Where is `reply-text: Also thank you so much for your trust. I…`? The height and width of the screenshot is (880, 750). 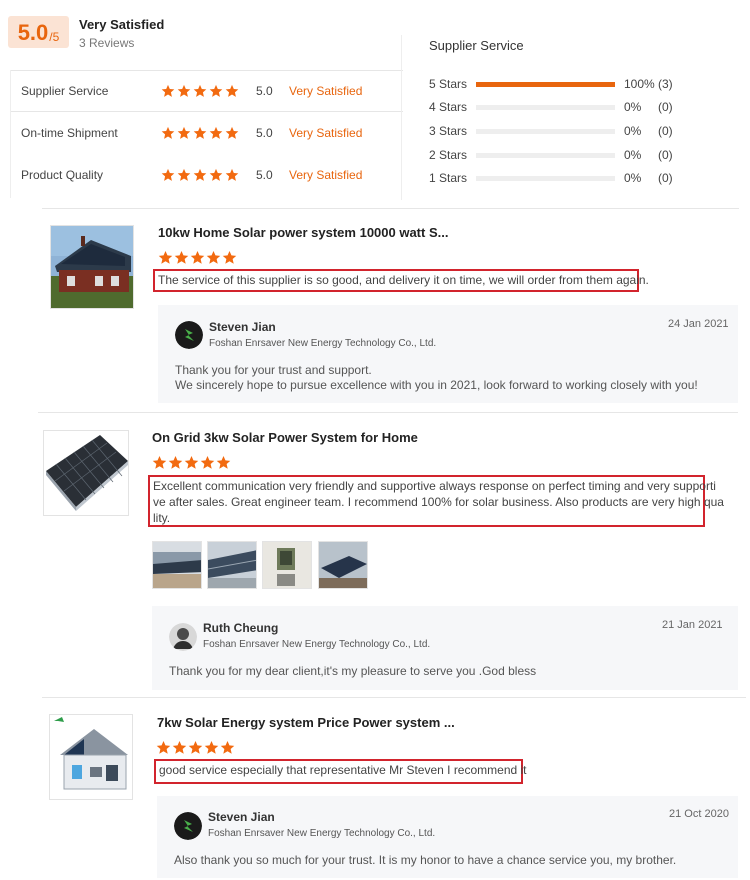 reply-text: Also thank you so much for your trust. I… is located at coordinates (425, 860).